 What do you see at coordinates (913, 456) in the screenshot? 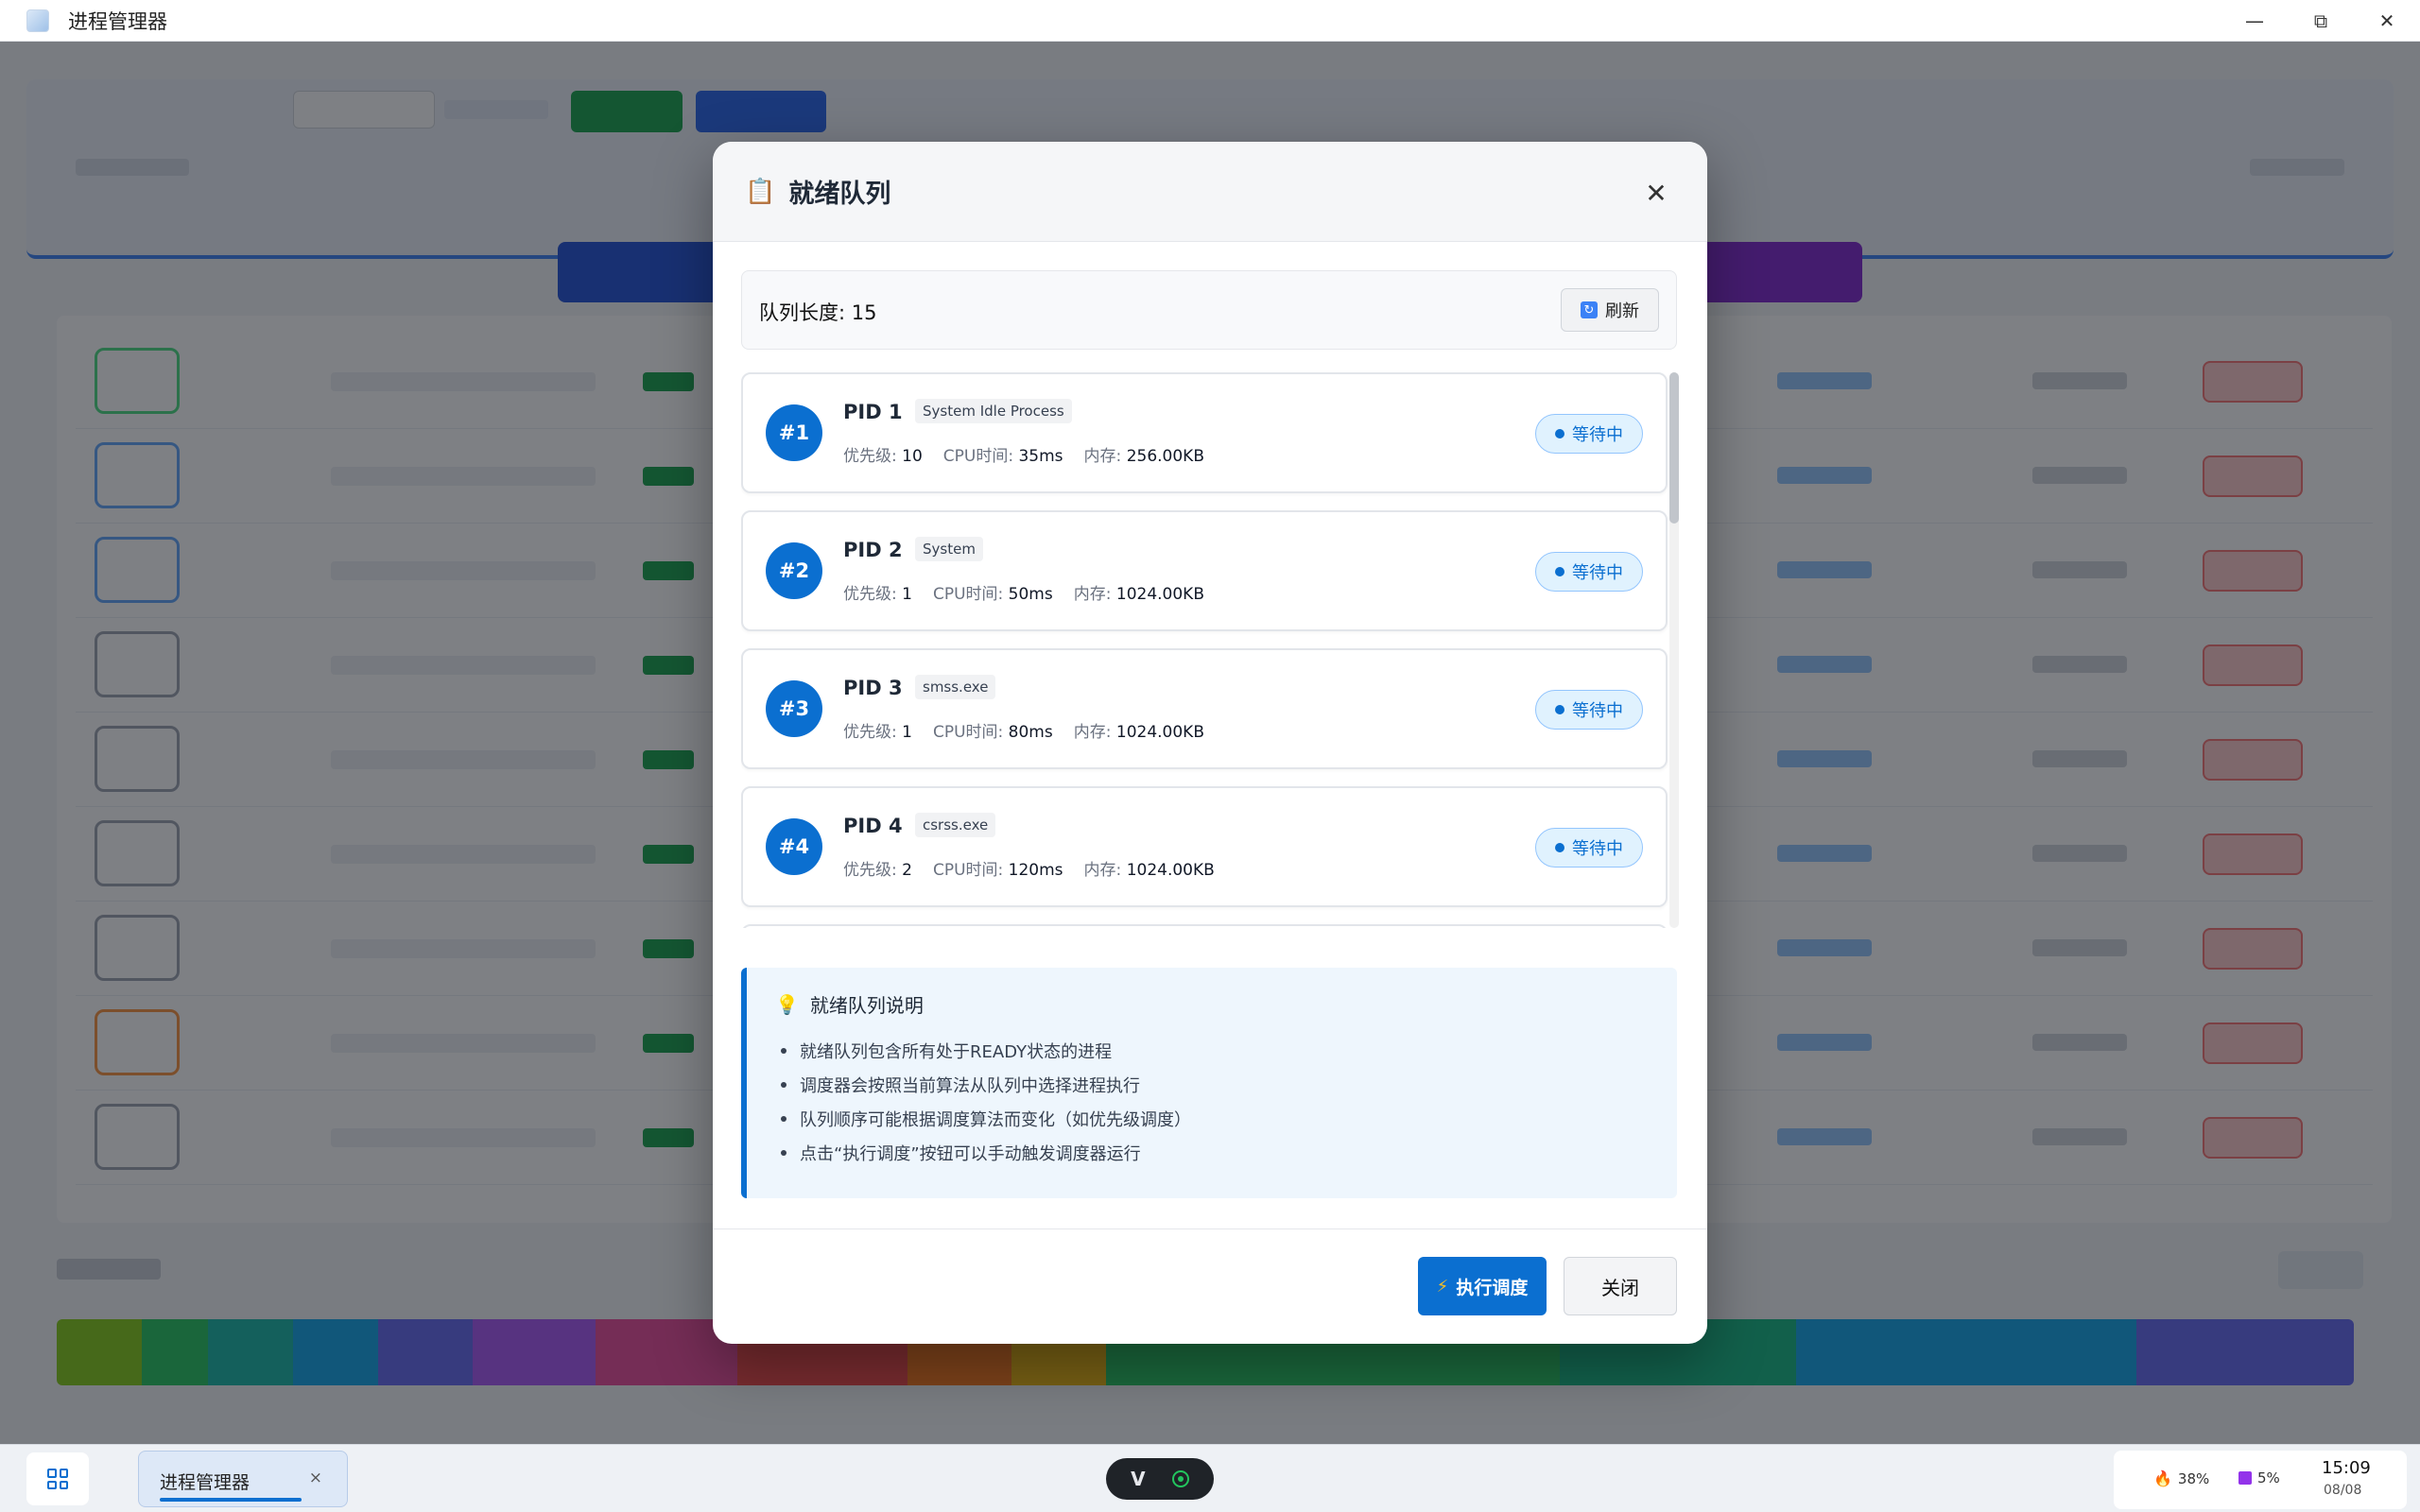
I see `priority-value: 10` at bounding box center [913, 456].